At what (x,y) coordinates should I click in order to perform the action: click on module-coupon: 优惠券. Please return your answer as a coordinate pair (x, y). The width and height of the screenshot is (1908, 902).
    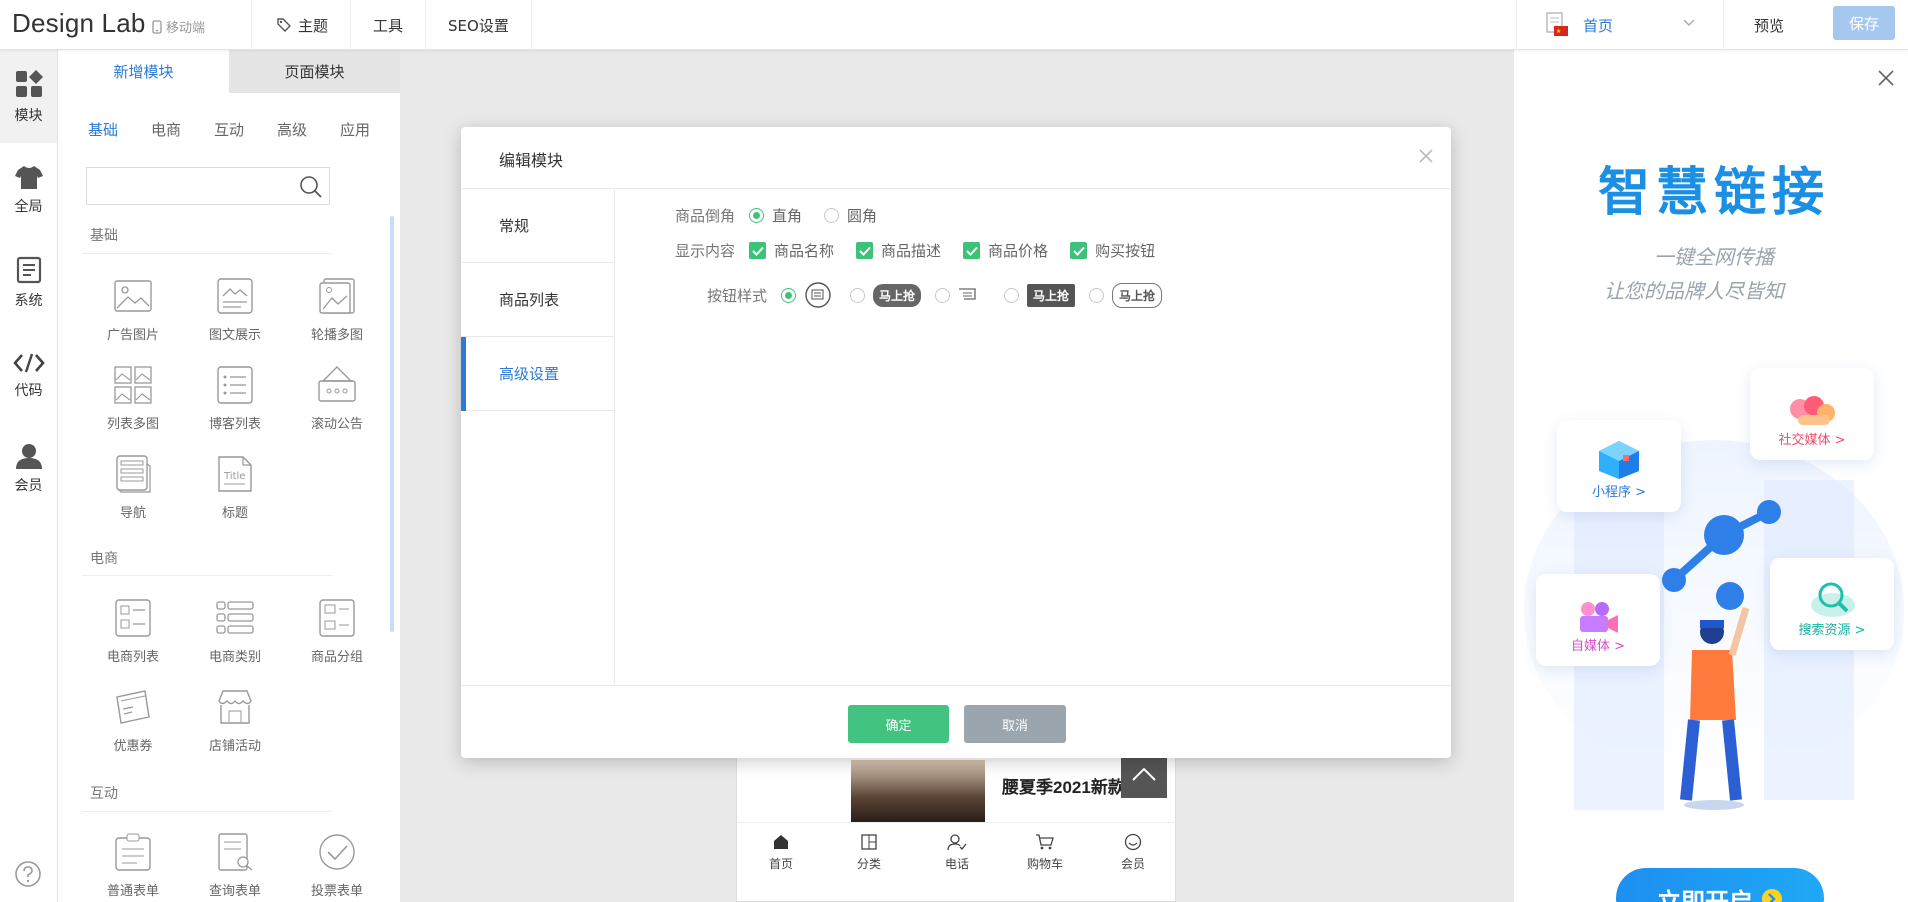
    Looking at the image, I should click on (133, 720).